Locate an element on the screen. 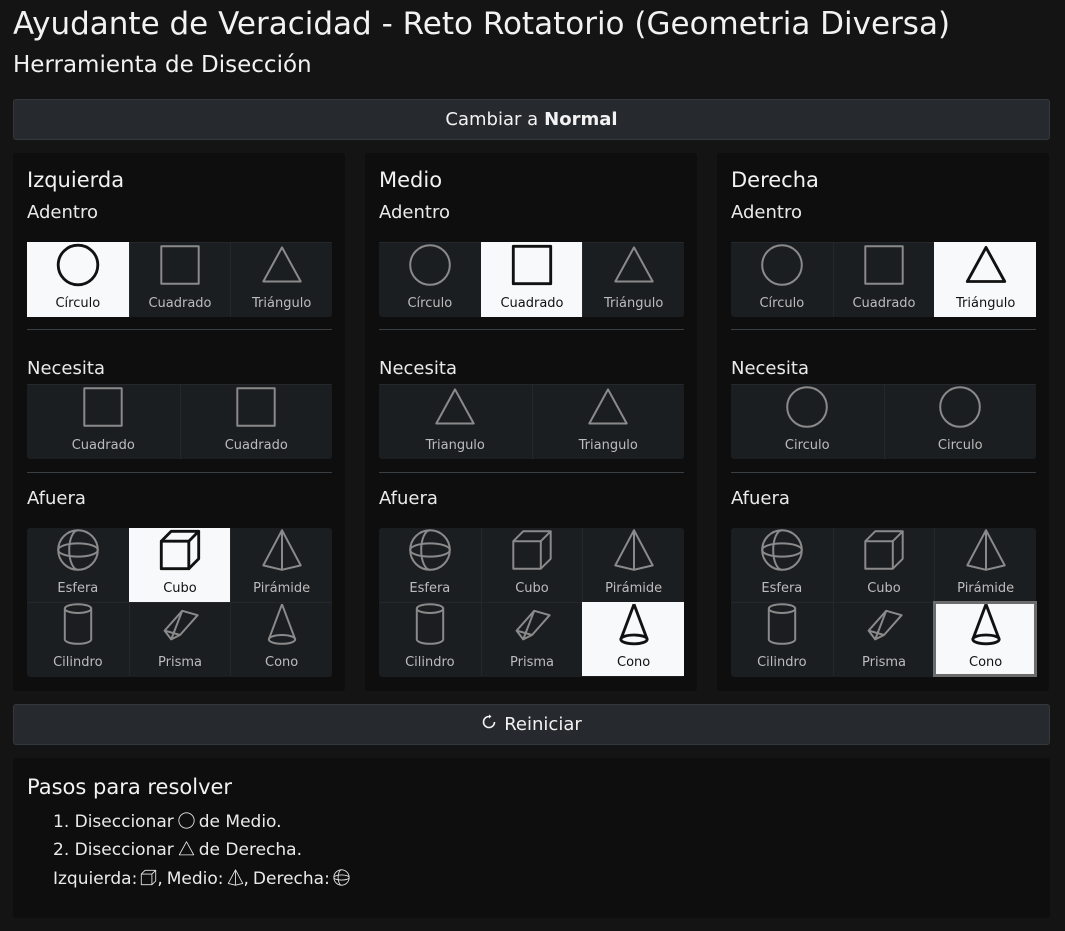  needs-shape-grid: Circulo Circulo is located at coordinates (883, 421).